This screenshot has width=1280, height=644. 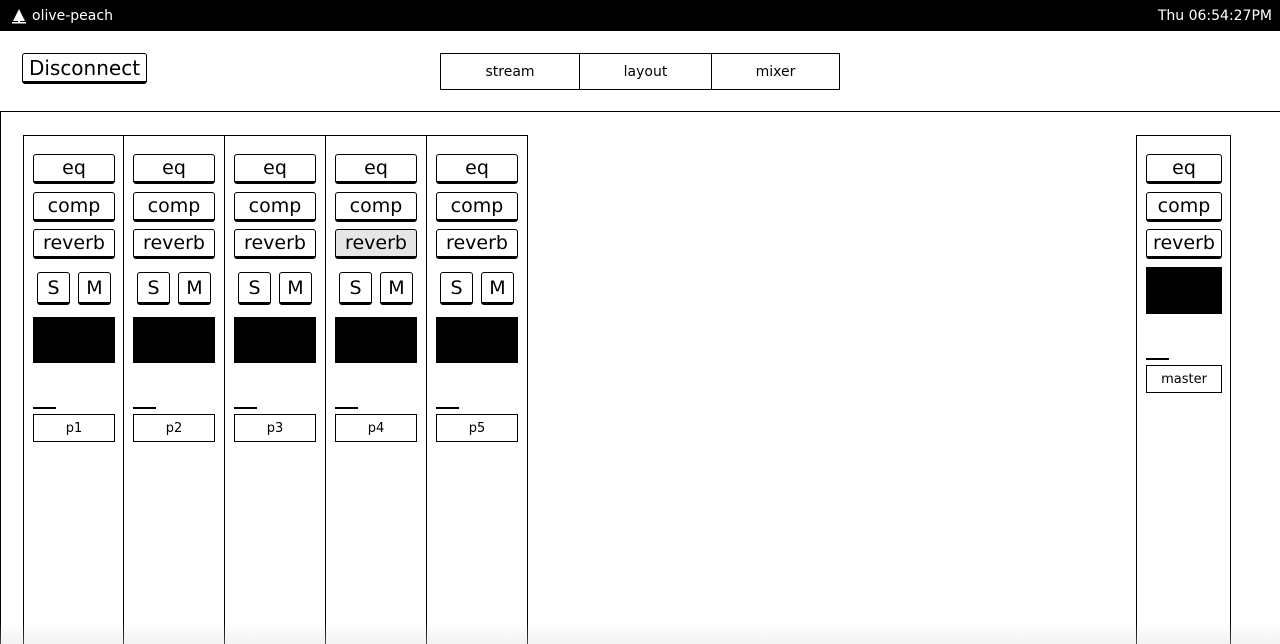 I want to click on channel-strip-p1: eq comp reverb S M p1, so click(x=73, y=389).